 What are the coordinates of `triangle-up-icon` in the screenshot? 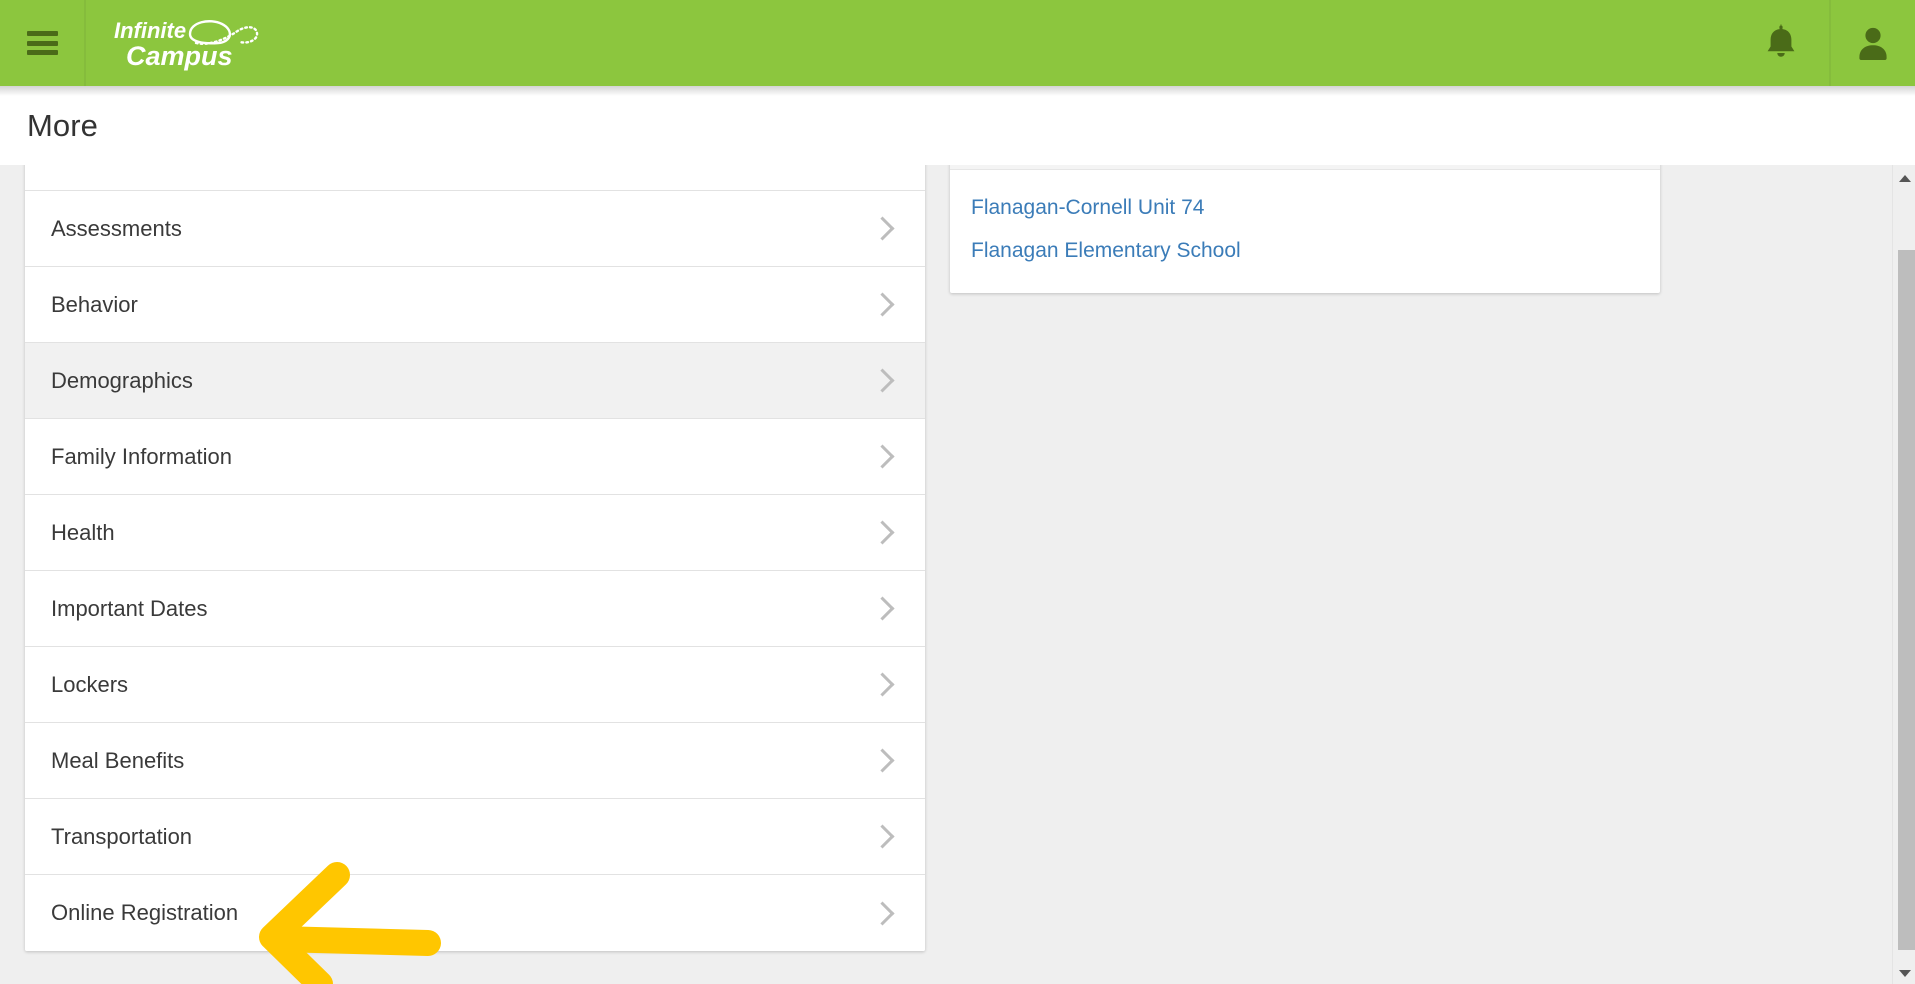 It's located at (1904, 178).